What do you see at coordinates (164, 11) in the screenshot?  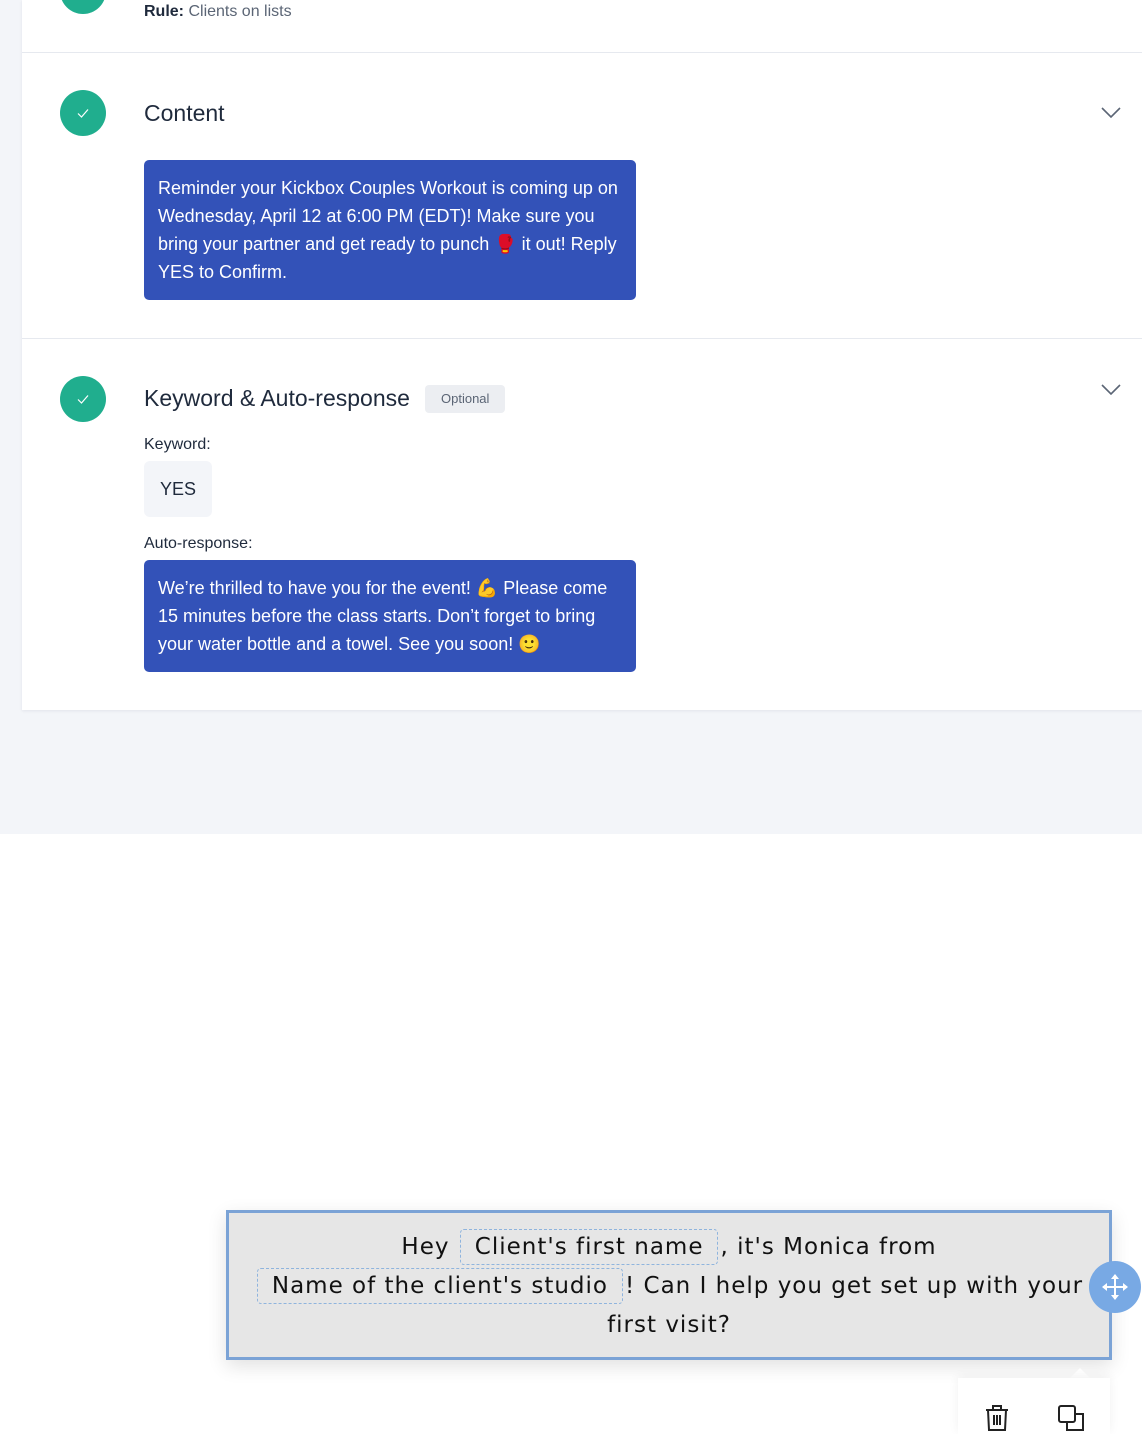 I see `rule-label: Rule:` at bounding box center [164, 11].